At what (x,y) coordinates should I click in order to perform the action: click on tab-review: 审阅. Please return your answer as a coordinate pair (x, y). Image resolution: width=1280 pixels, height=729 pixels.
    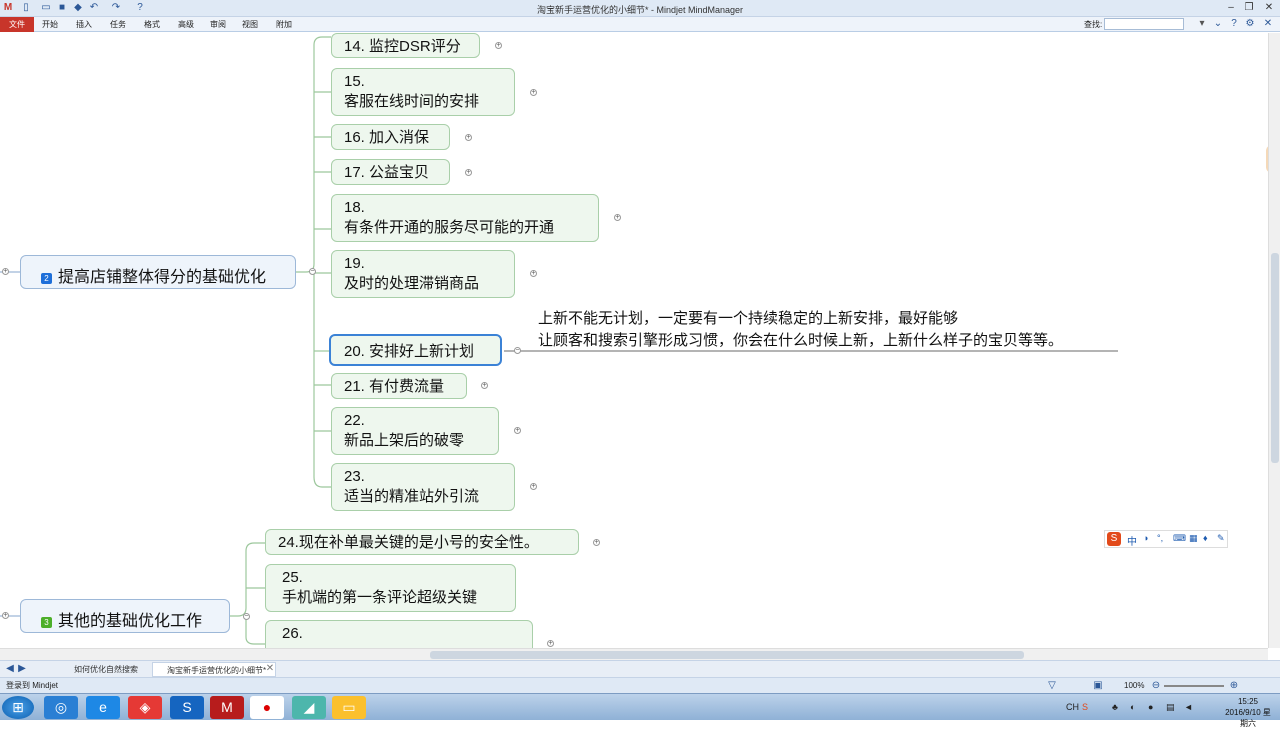
    Looking at the image, I should click on (218, 24).